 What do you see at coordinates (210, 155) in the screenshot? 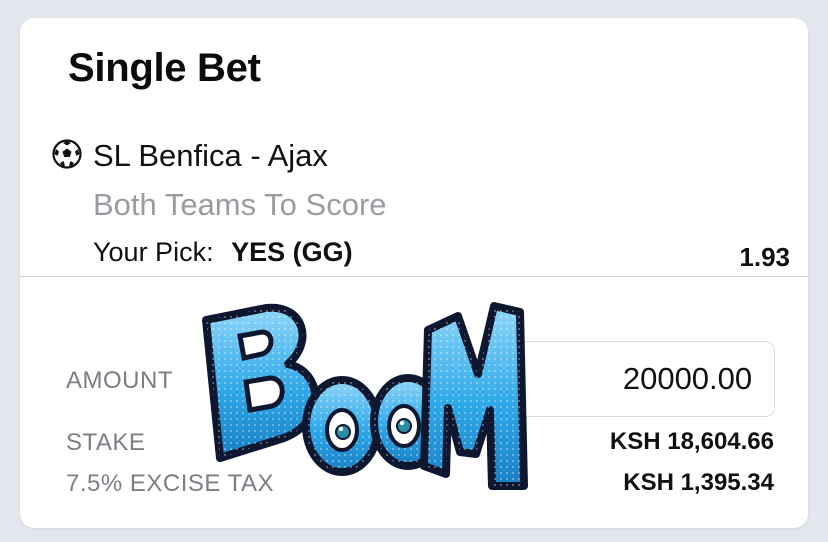
I see `match-name: SL Benfica - Ajax` at bounding box center [210, 155].